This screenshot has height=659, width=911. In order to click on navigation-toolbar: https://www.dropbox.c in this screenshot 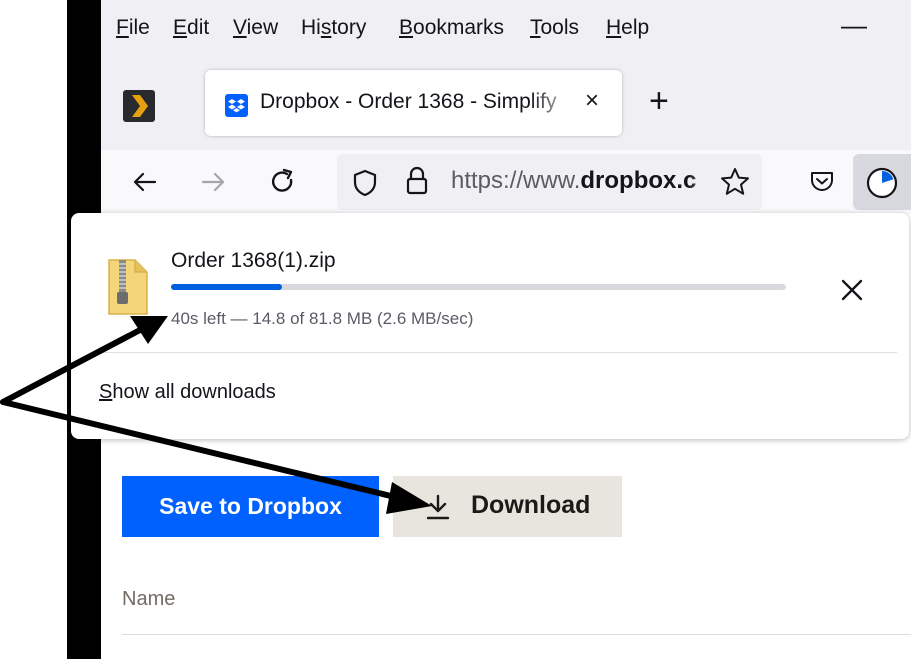, I will do `click(506, 182)`.